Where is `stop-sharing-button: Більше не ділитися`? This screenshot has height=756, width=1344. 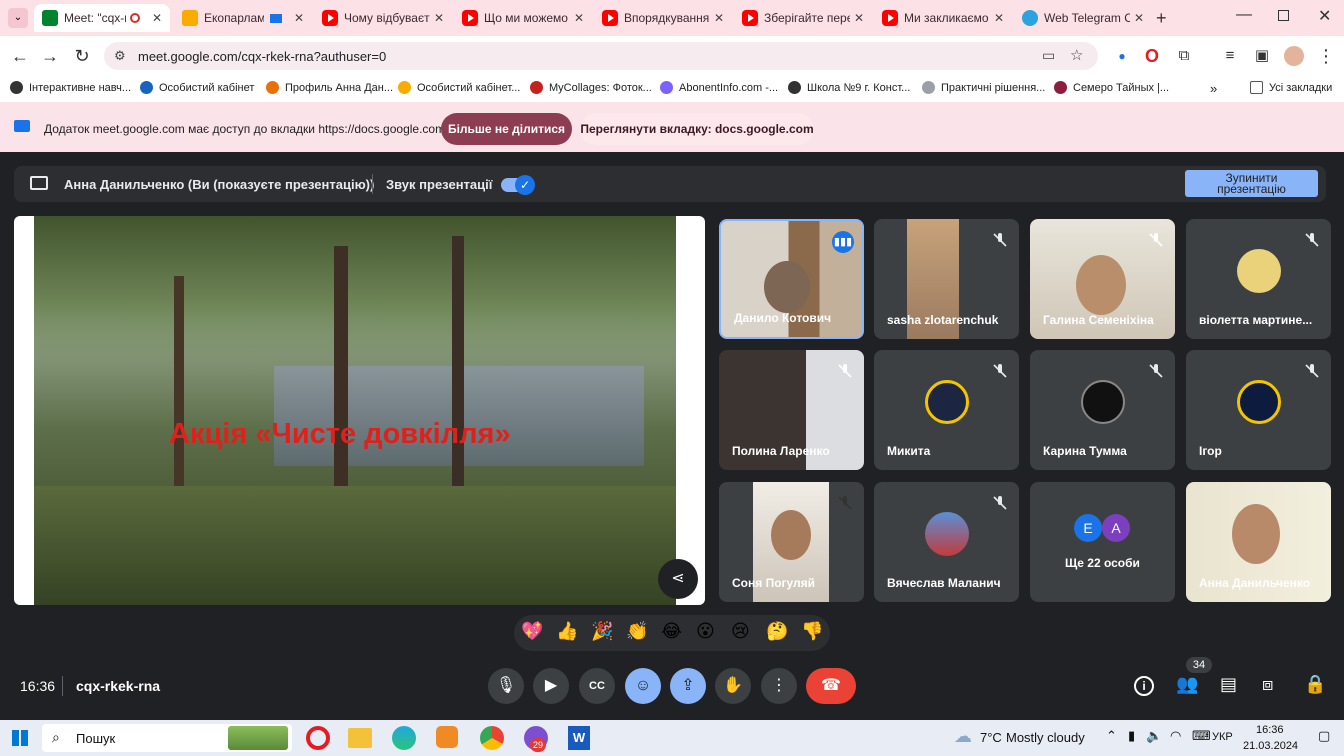 stop-sharing-button: Більше не ділитися is located at coordinates (506, 129).